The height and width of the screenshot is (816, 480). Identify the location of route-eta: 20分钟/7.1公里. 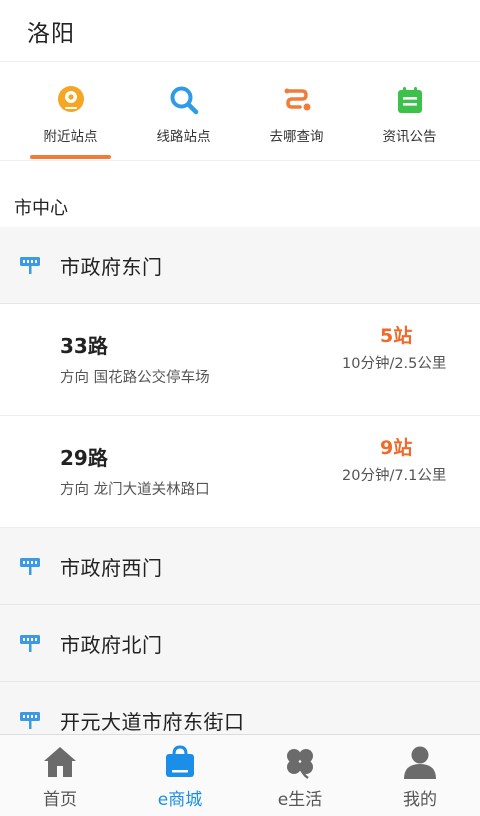
(394, 476).